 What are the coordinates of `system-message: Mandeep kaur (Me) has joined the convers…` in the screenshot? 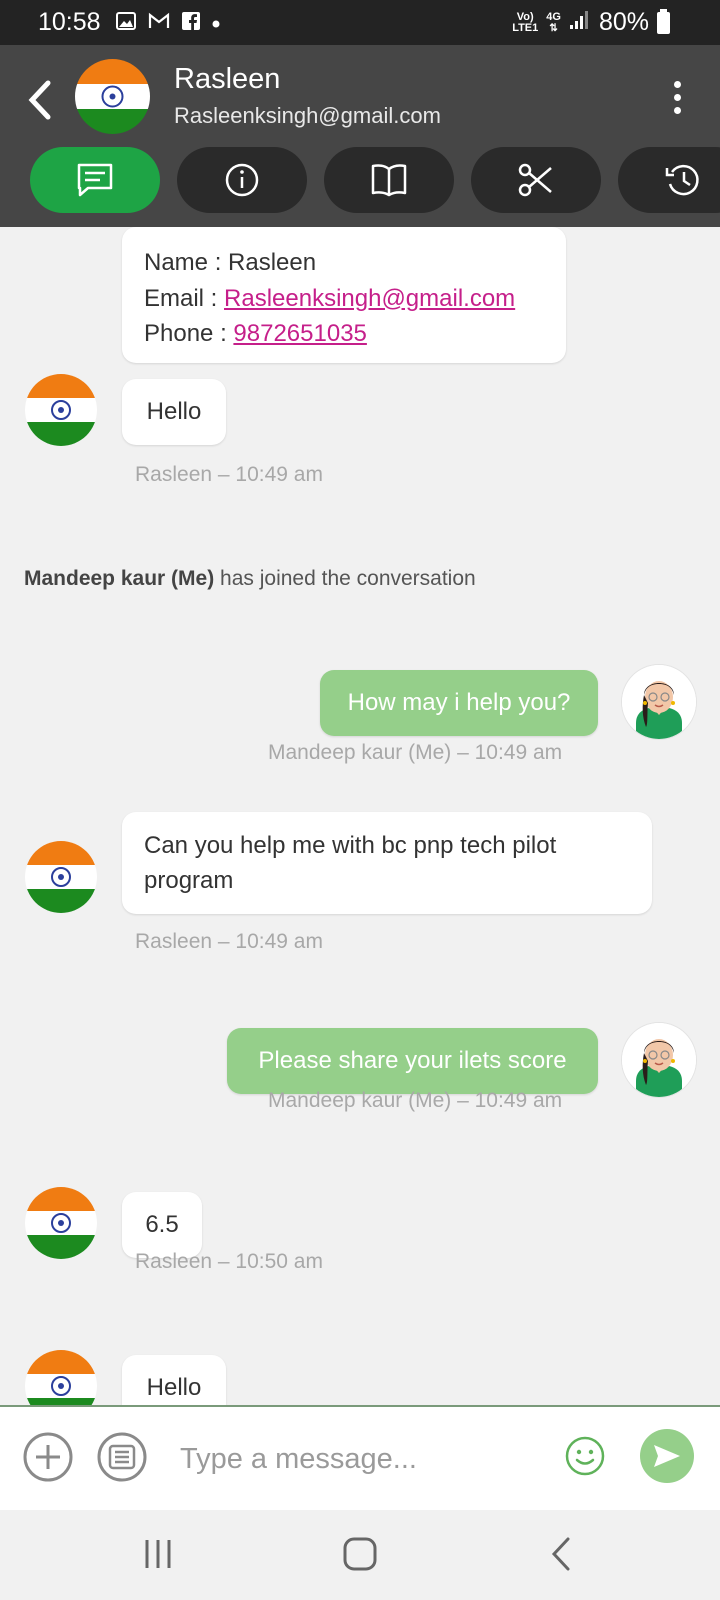 It's located at (250, 578).